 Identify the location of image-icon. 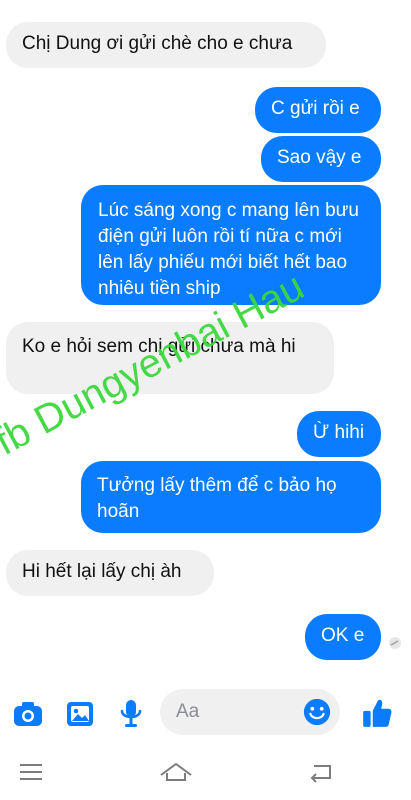
(80, 714).